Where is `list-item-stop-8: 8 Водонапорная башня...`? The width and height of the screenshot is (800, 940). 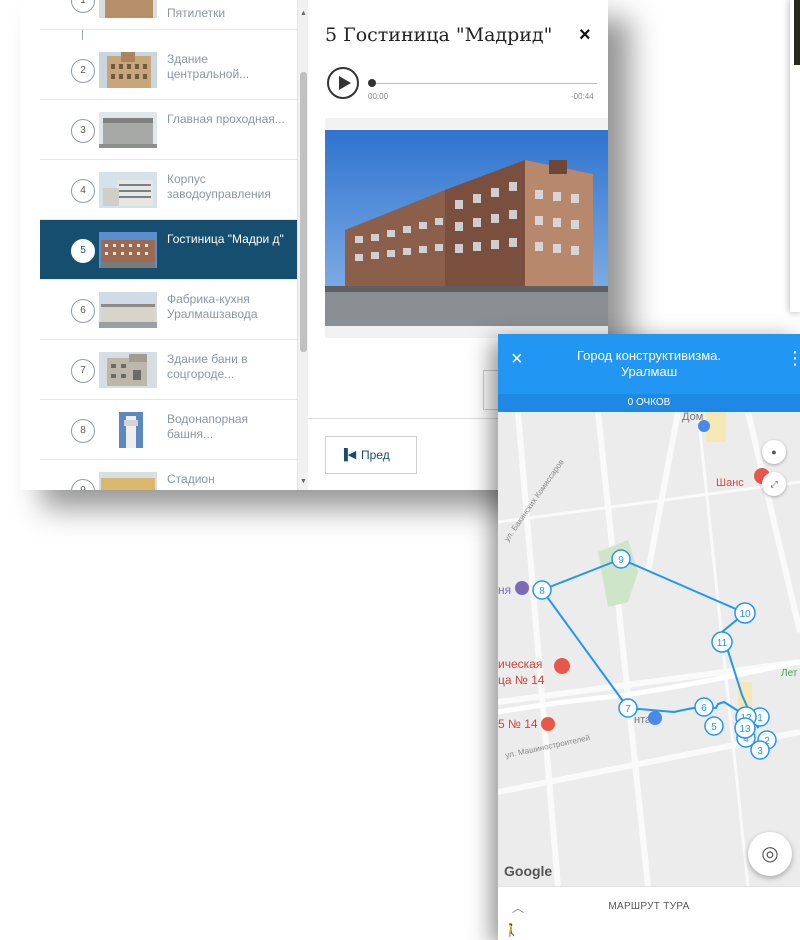 list-item-stop-8: 8 Водонапорная башня... is located at coordinates (168, 430).